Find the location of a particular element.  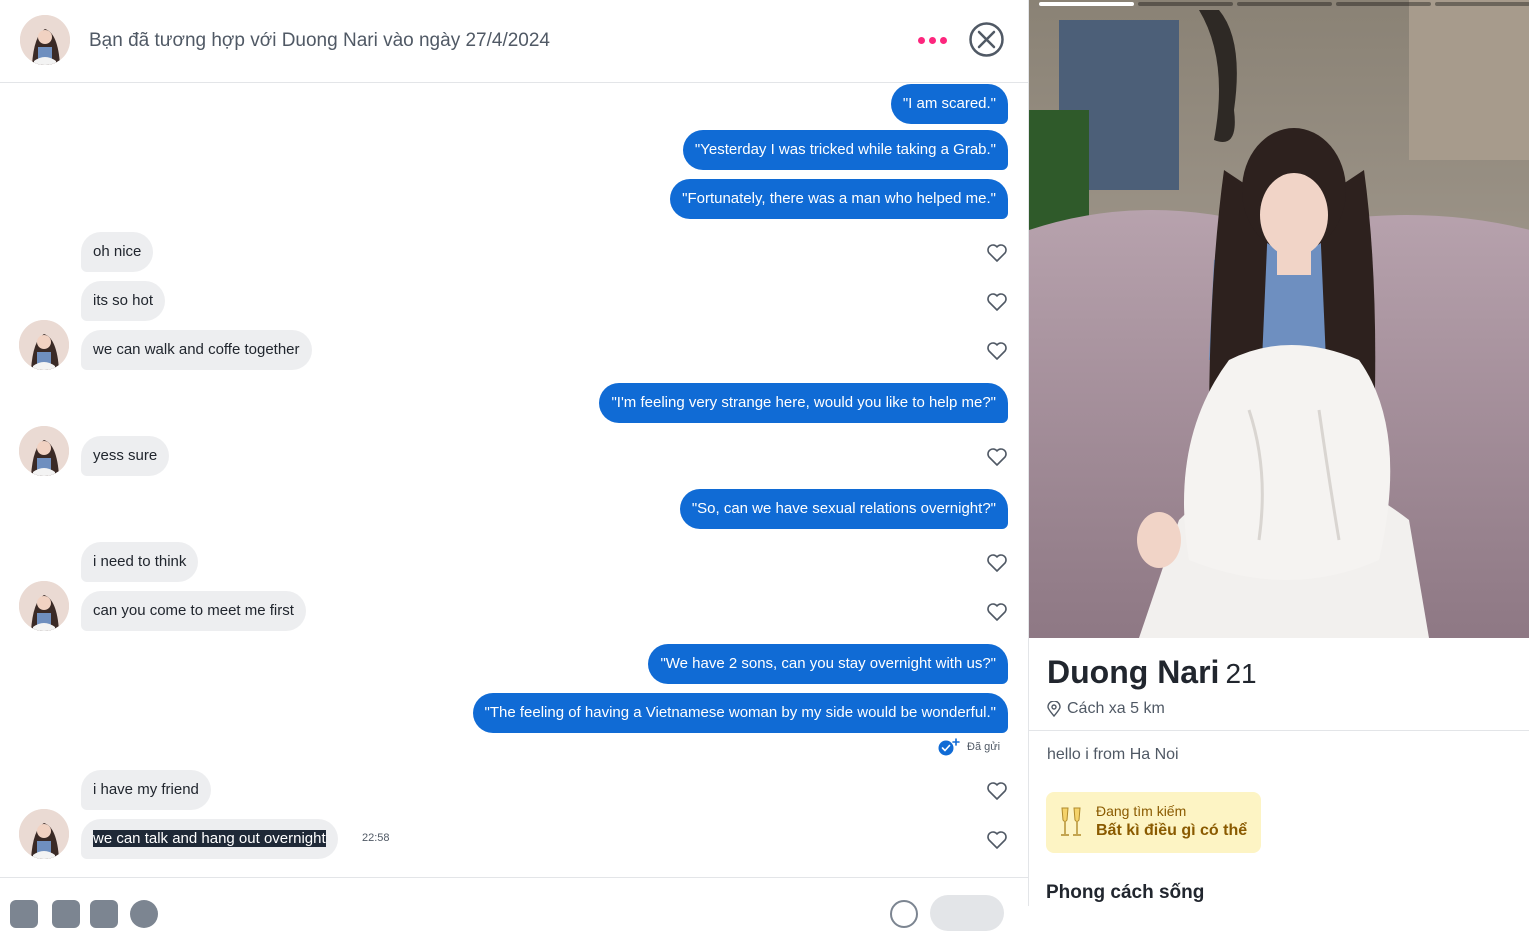

looking-for-label: Đang tìm kiếm is located at coordinates (1141, 811).